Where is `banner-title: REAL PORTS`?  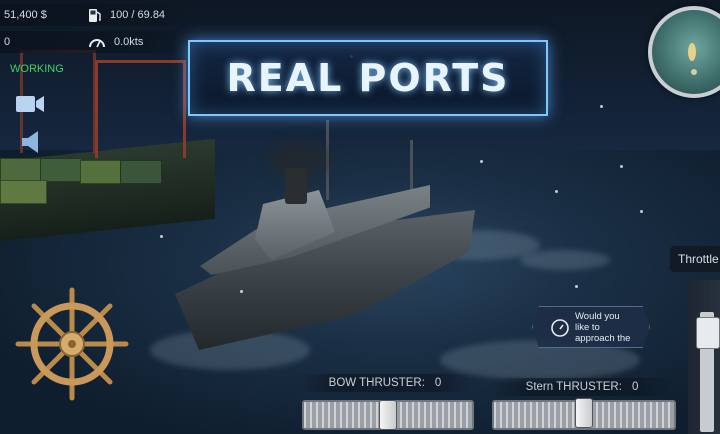
banner-title: REAL PORTS is located at coordinates (368, 78).